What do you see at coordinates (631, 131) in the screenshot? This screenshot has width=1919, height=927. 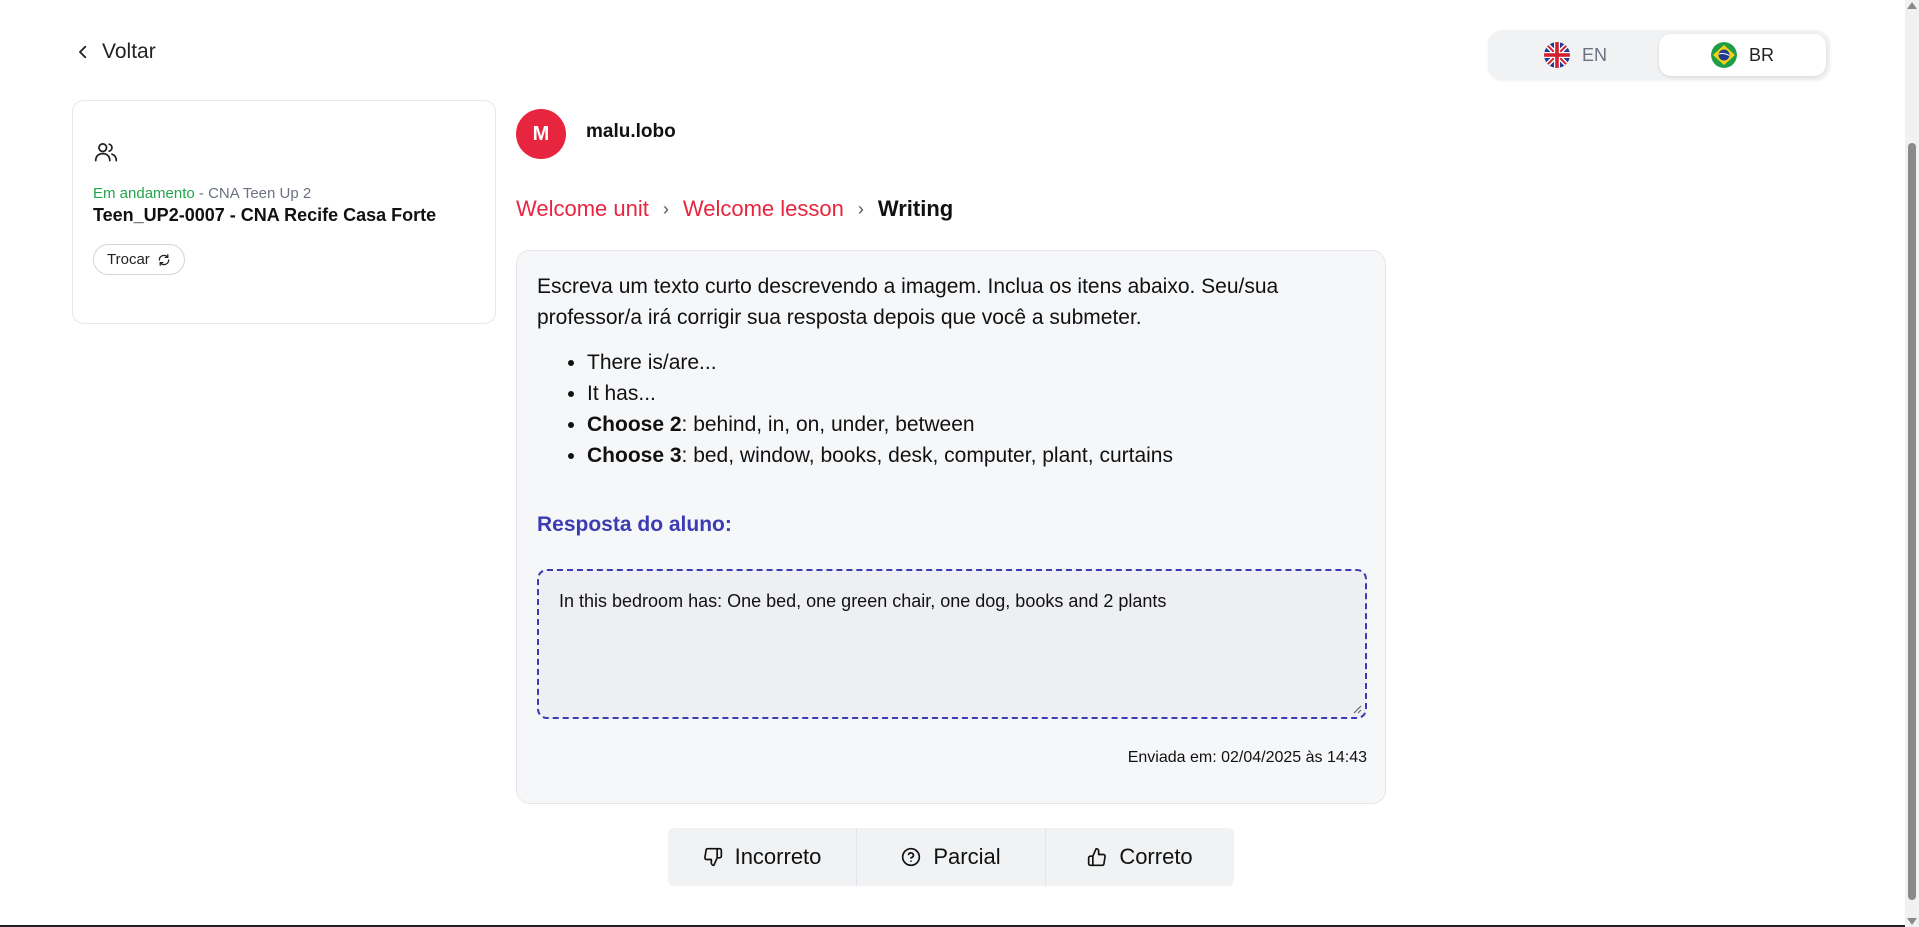 I see `student-username: malu.lobo` at bounding box center [631, 131].